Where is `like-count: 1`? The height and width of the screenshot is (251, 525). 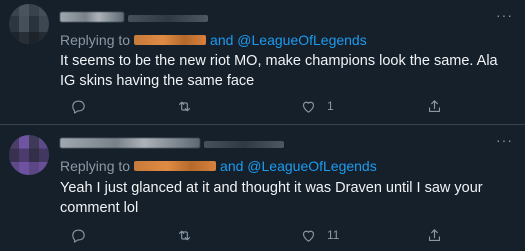
like-count: 1 is located at coordinates (330, 106).